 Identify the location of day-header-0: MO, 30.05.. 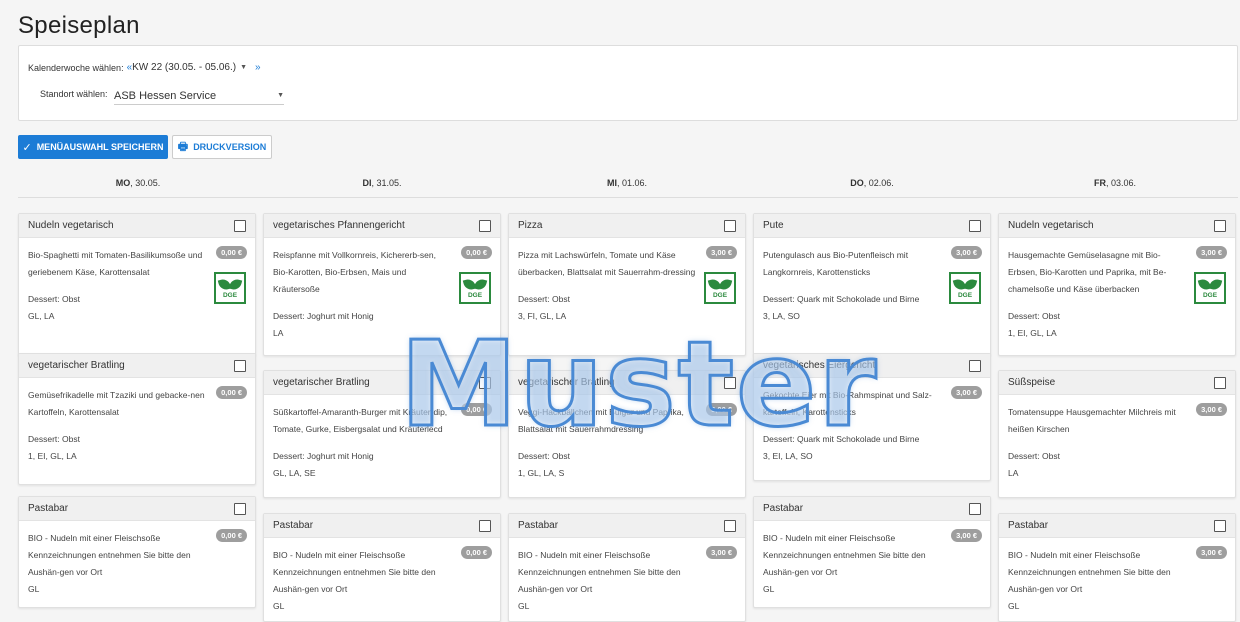
(138, 183).